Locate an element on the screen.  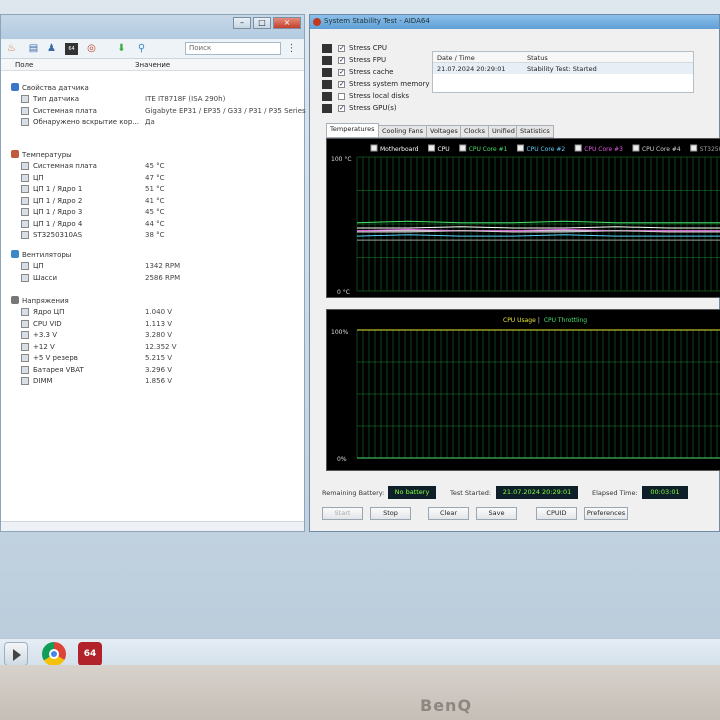
tab-clocks: Clocks is located at coordinates (475, 131).